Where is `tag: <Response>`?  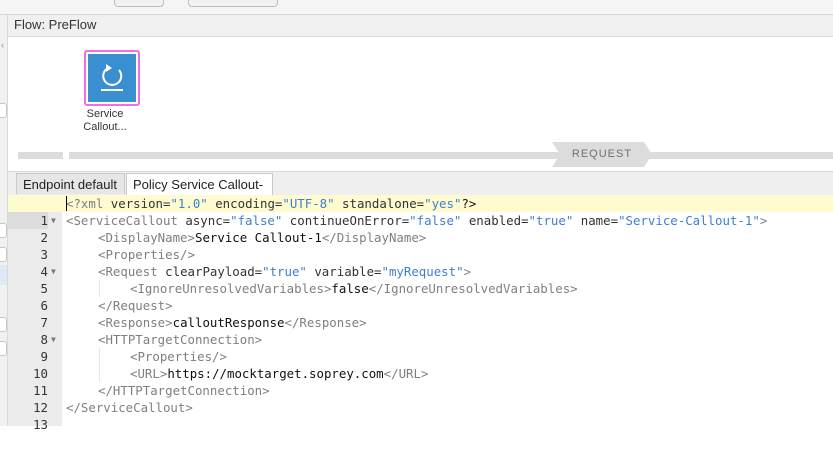
tag: <Response> is located at coordinates (135, 322).